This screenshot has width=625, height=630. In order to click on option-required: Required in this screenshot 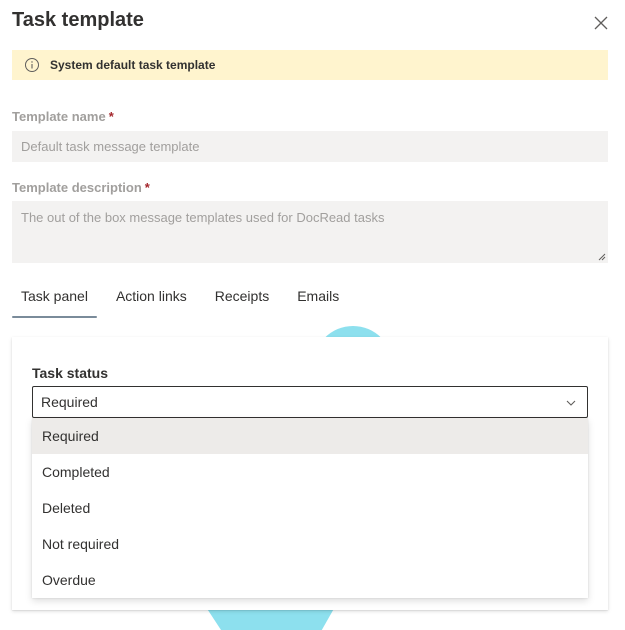, I will do `click(310, 436)`.